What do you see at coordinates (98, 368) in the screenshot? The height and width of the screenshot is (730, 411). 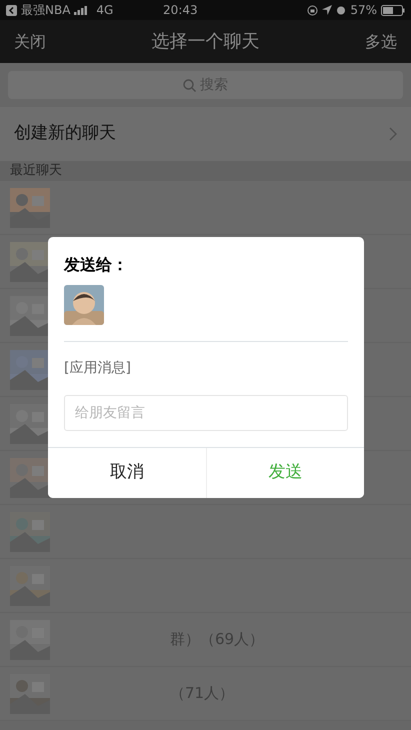 I see `message-label: [应用消息]` at bounding box center [98, 368].